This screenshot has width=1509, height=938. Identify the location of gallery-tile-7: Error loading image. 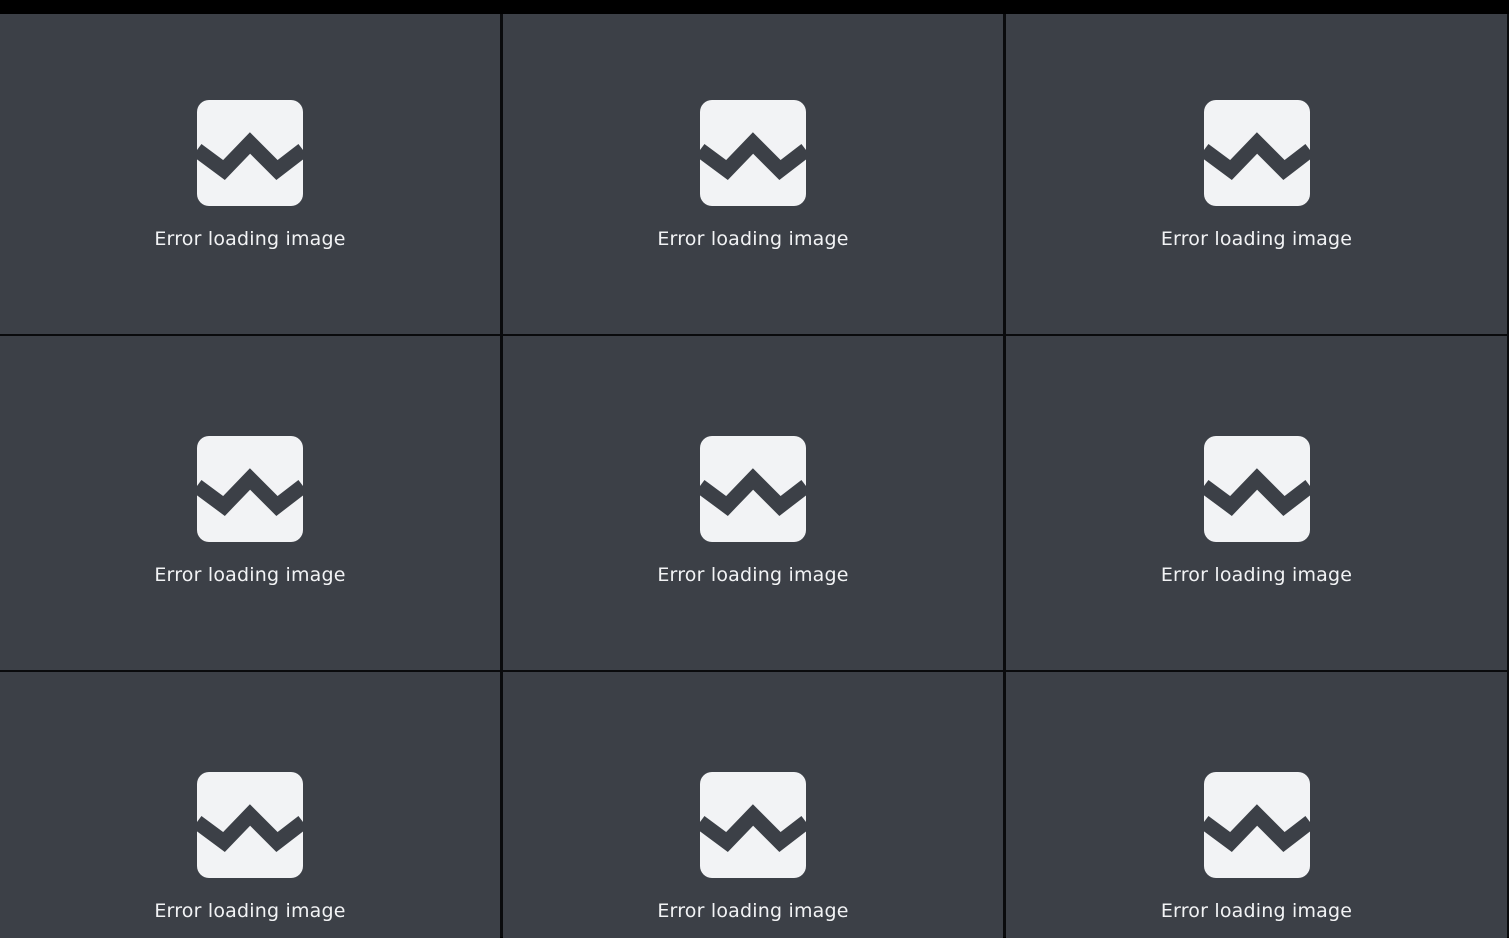
(250, 805).